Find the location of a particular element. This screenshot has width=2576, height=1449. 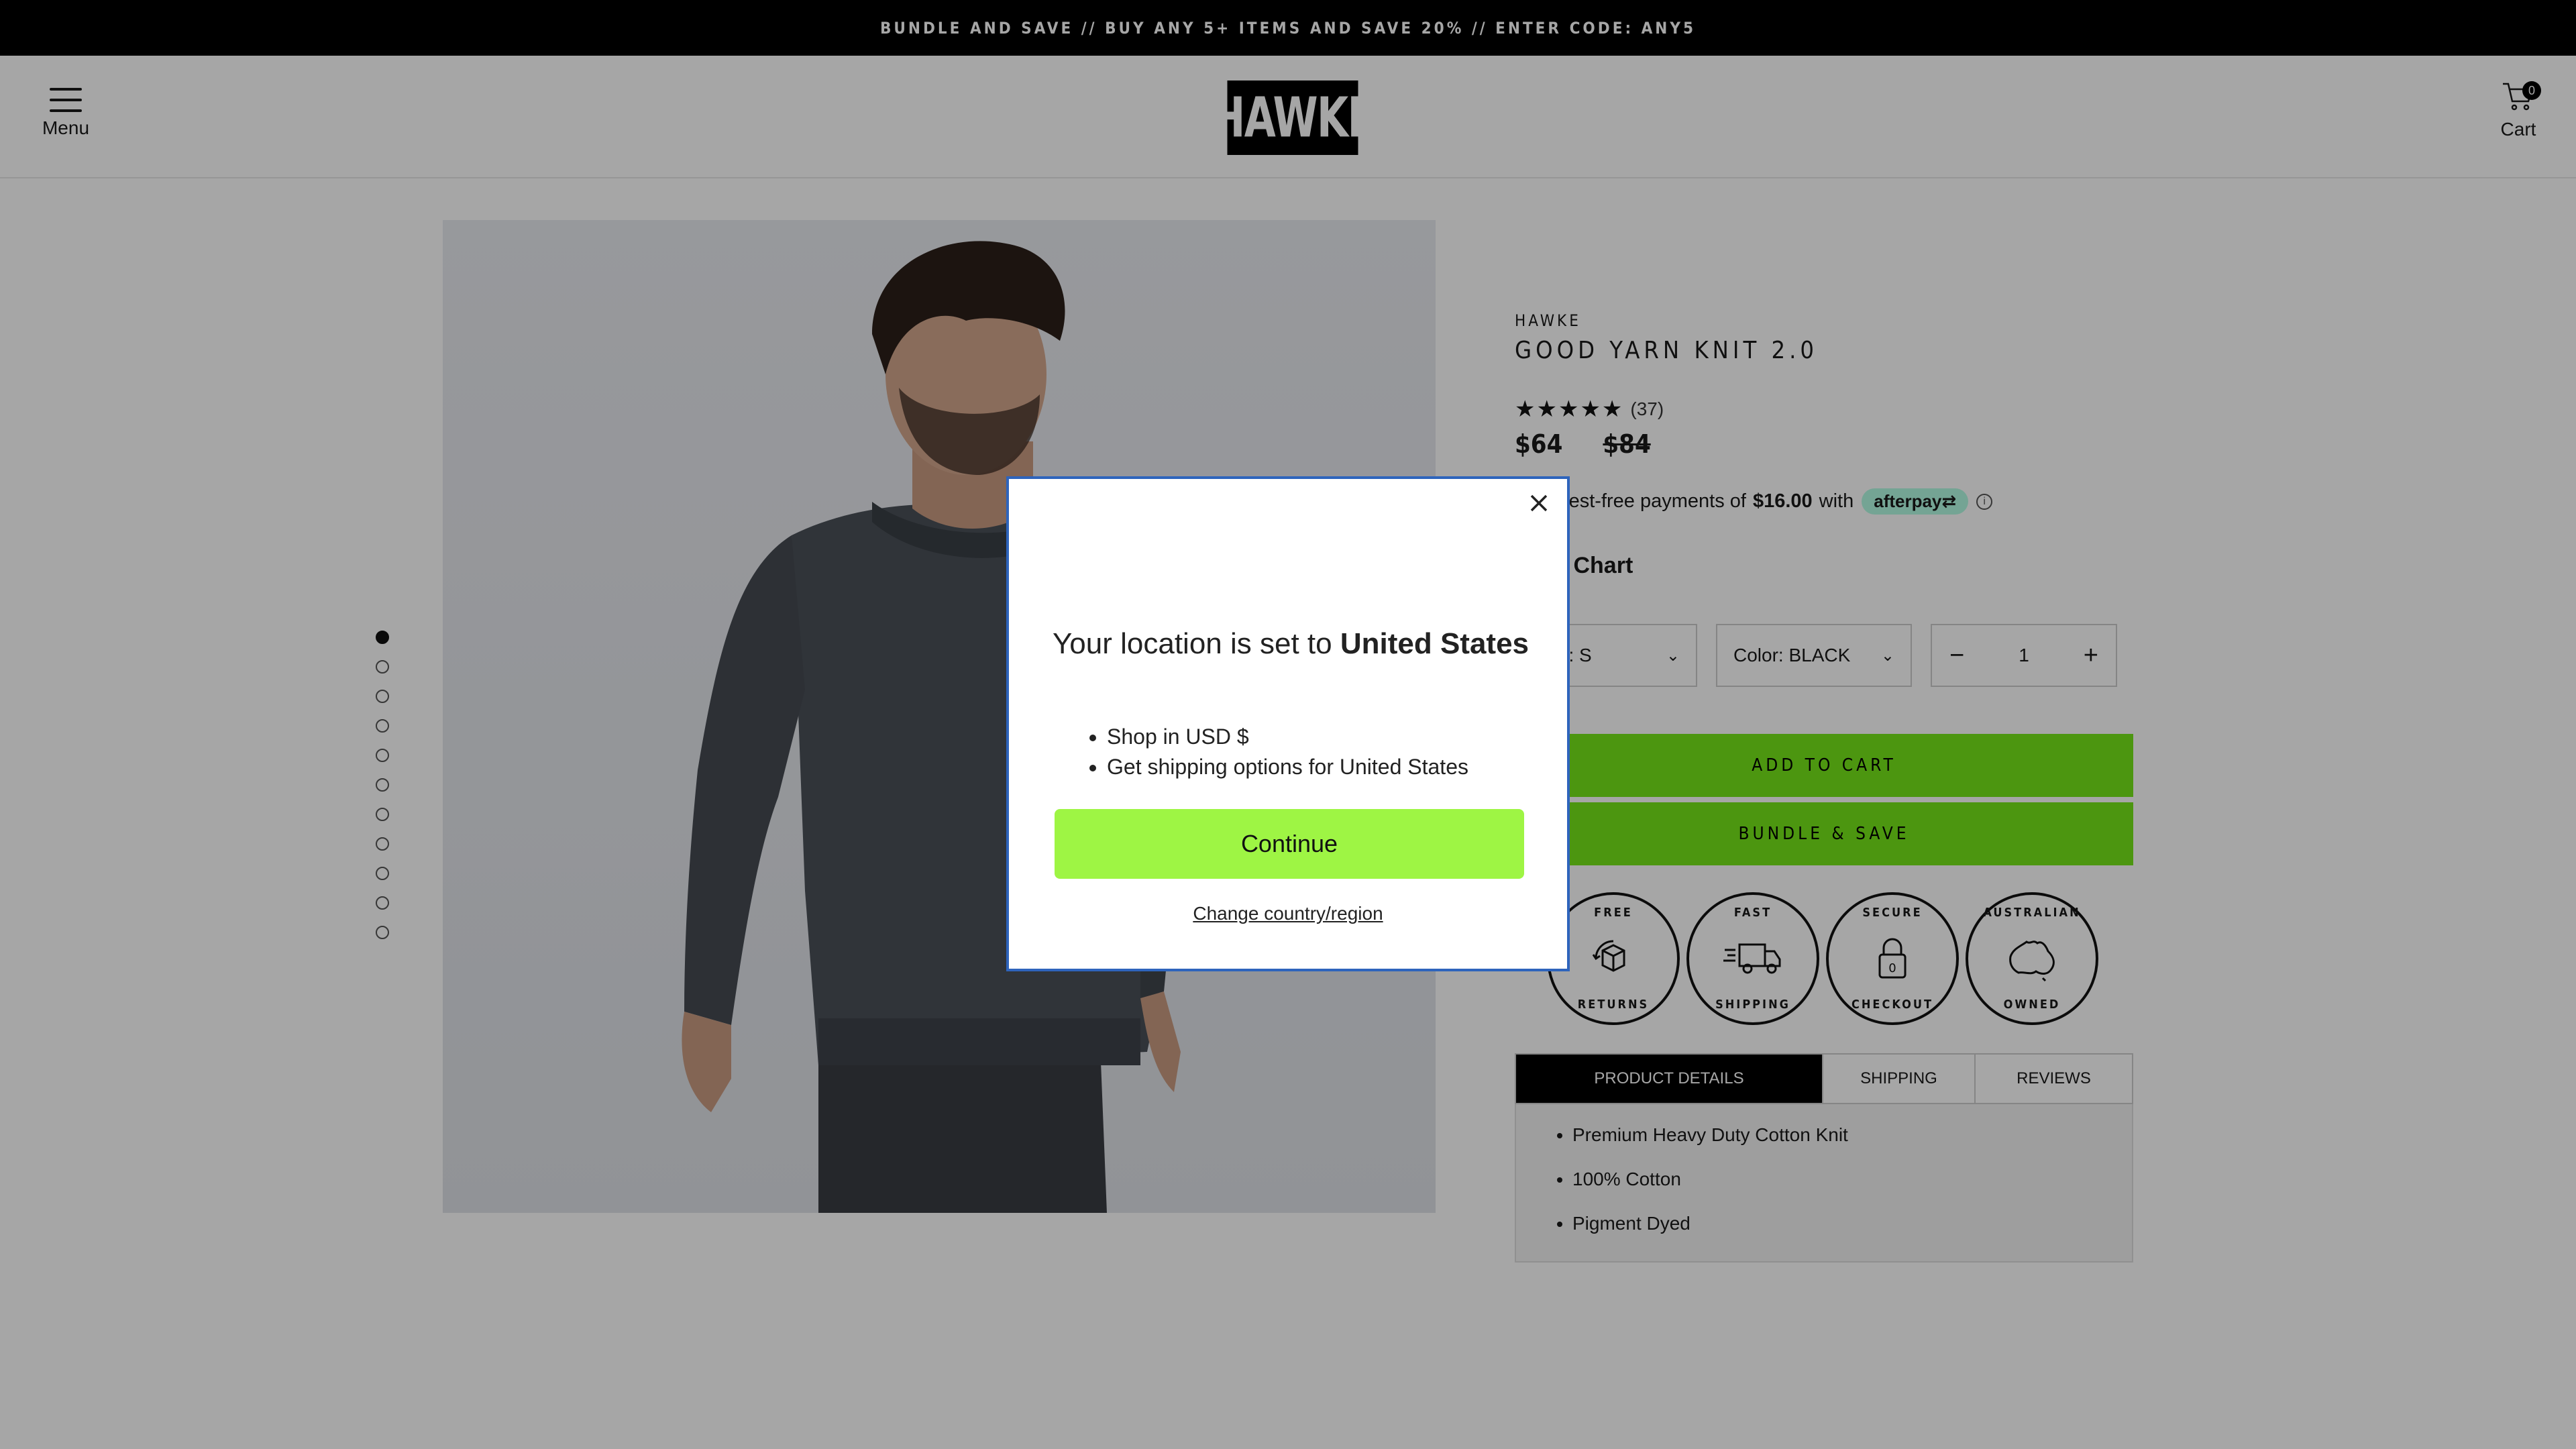

close-button is located at coordinates (1538, 503).